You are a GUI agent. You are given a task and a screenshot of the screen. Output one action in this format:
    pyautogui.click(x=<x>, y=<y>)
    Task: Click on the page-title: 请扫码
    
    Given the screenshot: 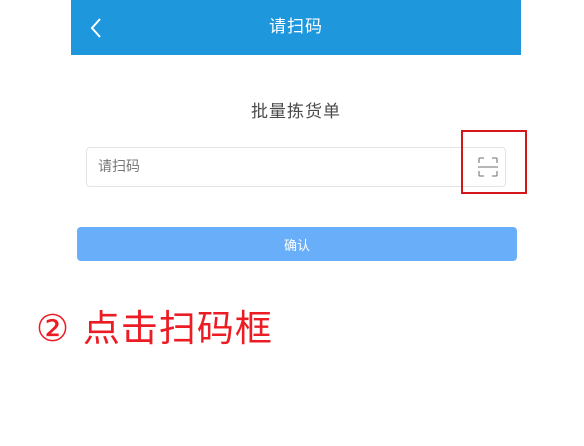 What is the action you would take?
    pyautogui.click(x=296, y=27)
    